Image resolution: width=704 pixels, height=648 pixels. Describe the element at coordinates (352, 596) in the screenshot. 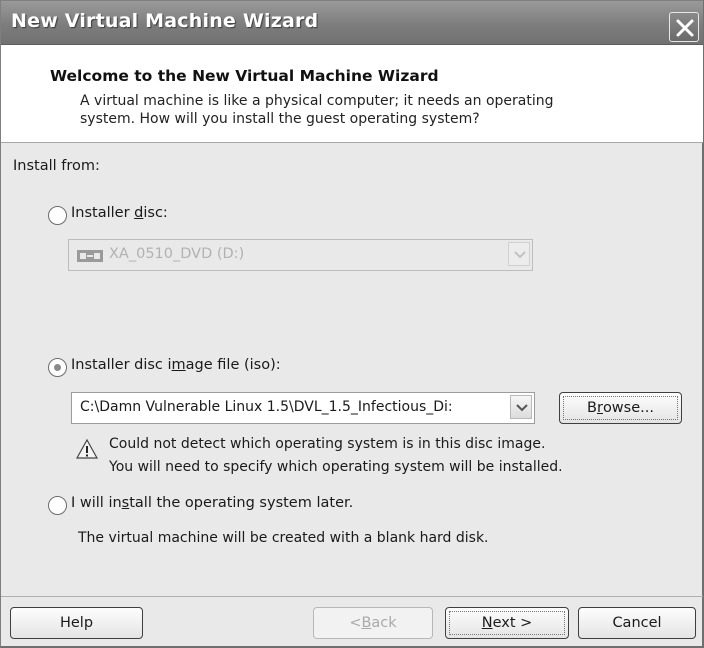

I see `footer-divider` at that location.